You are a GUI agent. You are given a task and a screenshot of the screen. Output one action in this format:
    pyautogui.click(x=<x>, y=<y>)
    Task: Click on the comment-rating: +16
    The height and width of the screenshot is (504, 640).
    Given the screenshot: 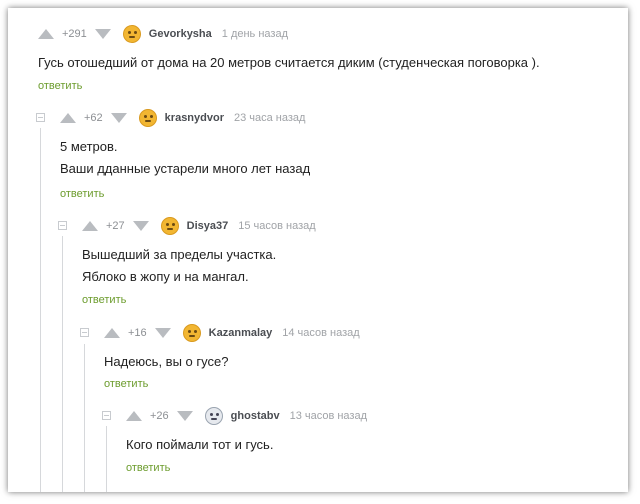 What is the action you would take?
    pyautogui.click(x=137, y=333)
    